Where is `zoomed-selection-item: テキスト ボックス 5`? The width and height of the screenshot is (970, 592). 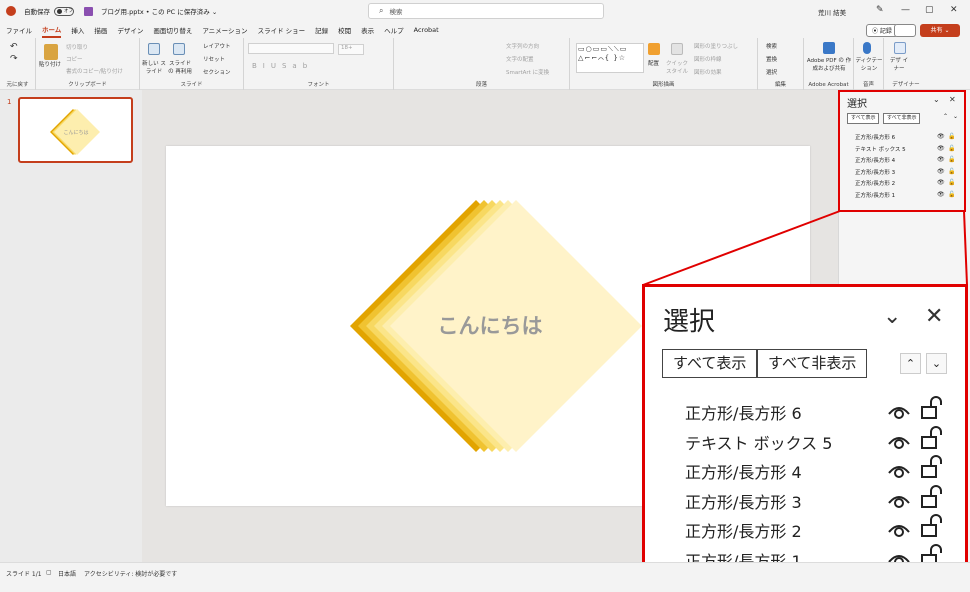
zoomed-selection-item: テキスト ボックス 5 is located at coordinates (758, 442).